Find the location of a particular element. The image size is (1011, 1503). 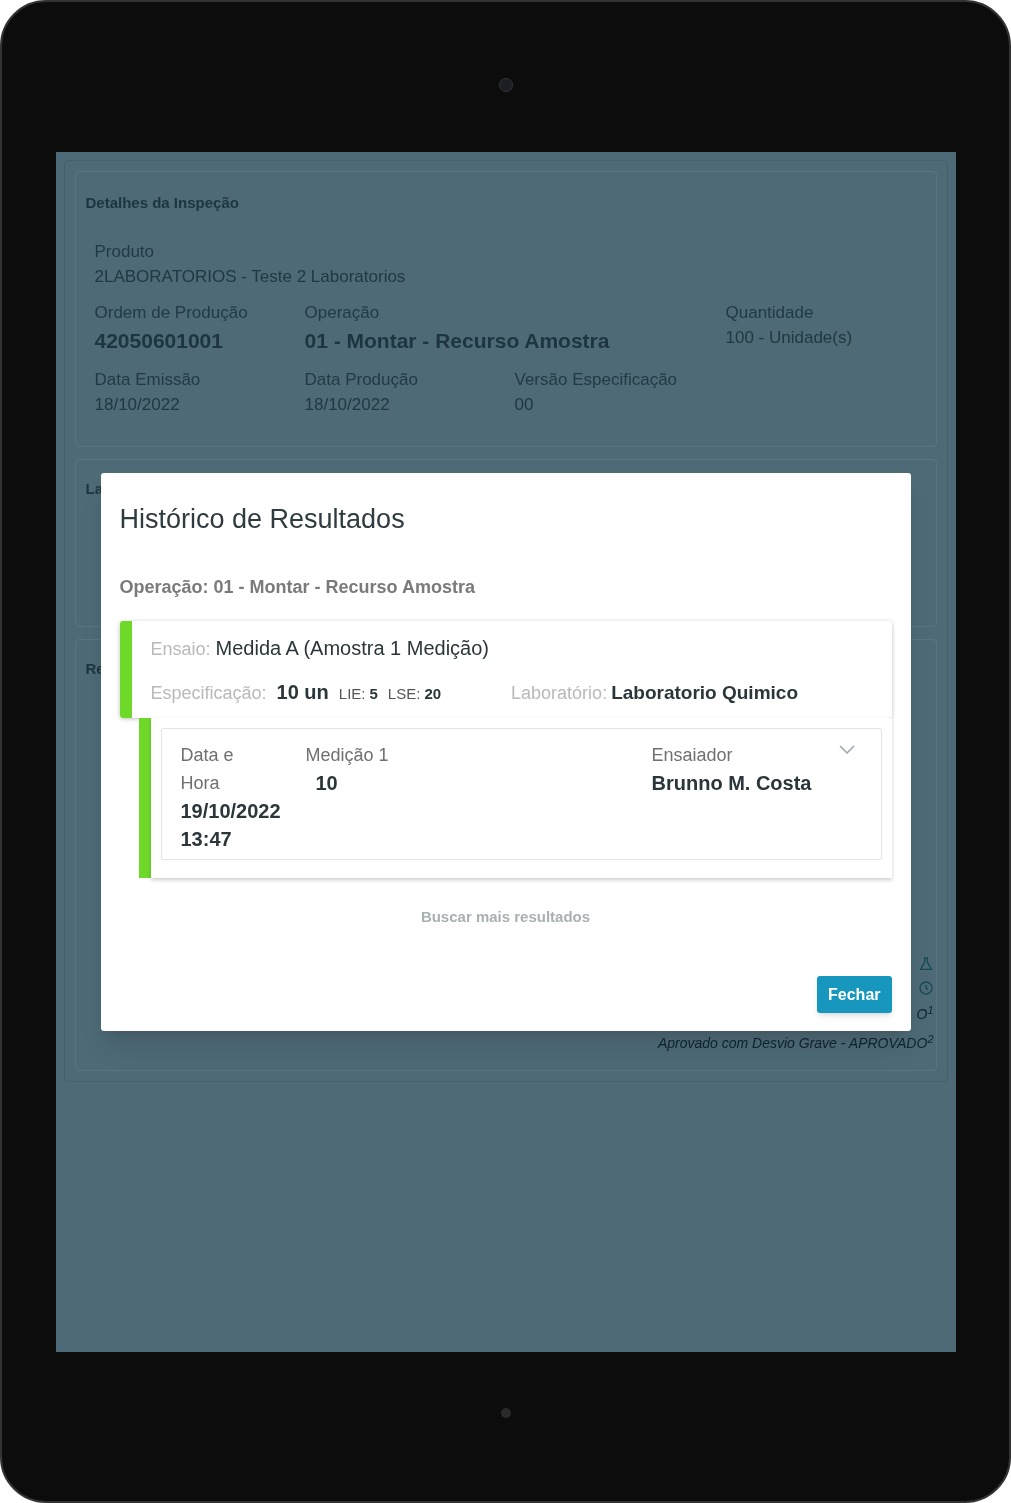

tester-value: Brunno M. Costa is located at coordinates (731, 783).